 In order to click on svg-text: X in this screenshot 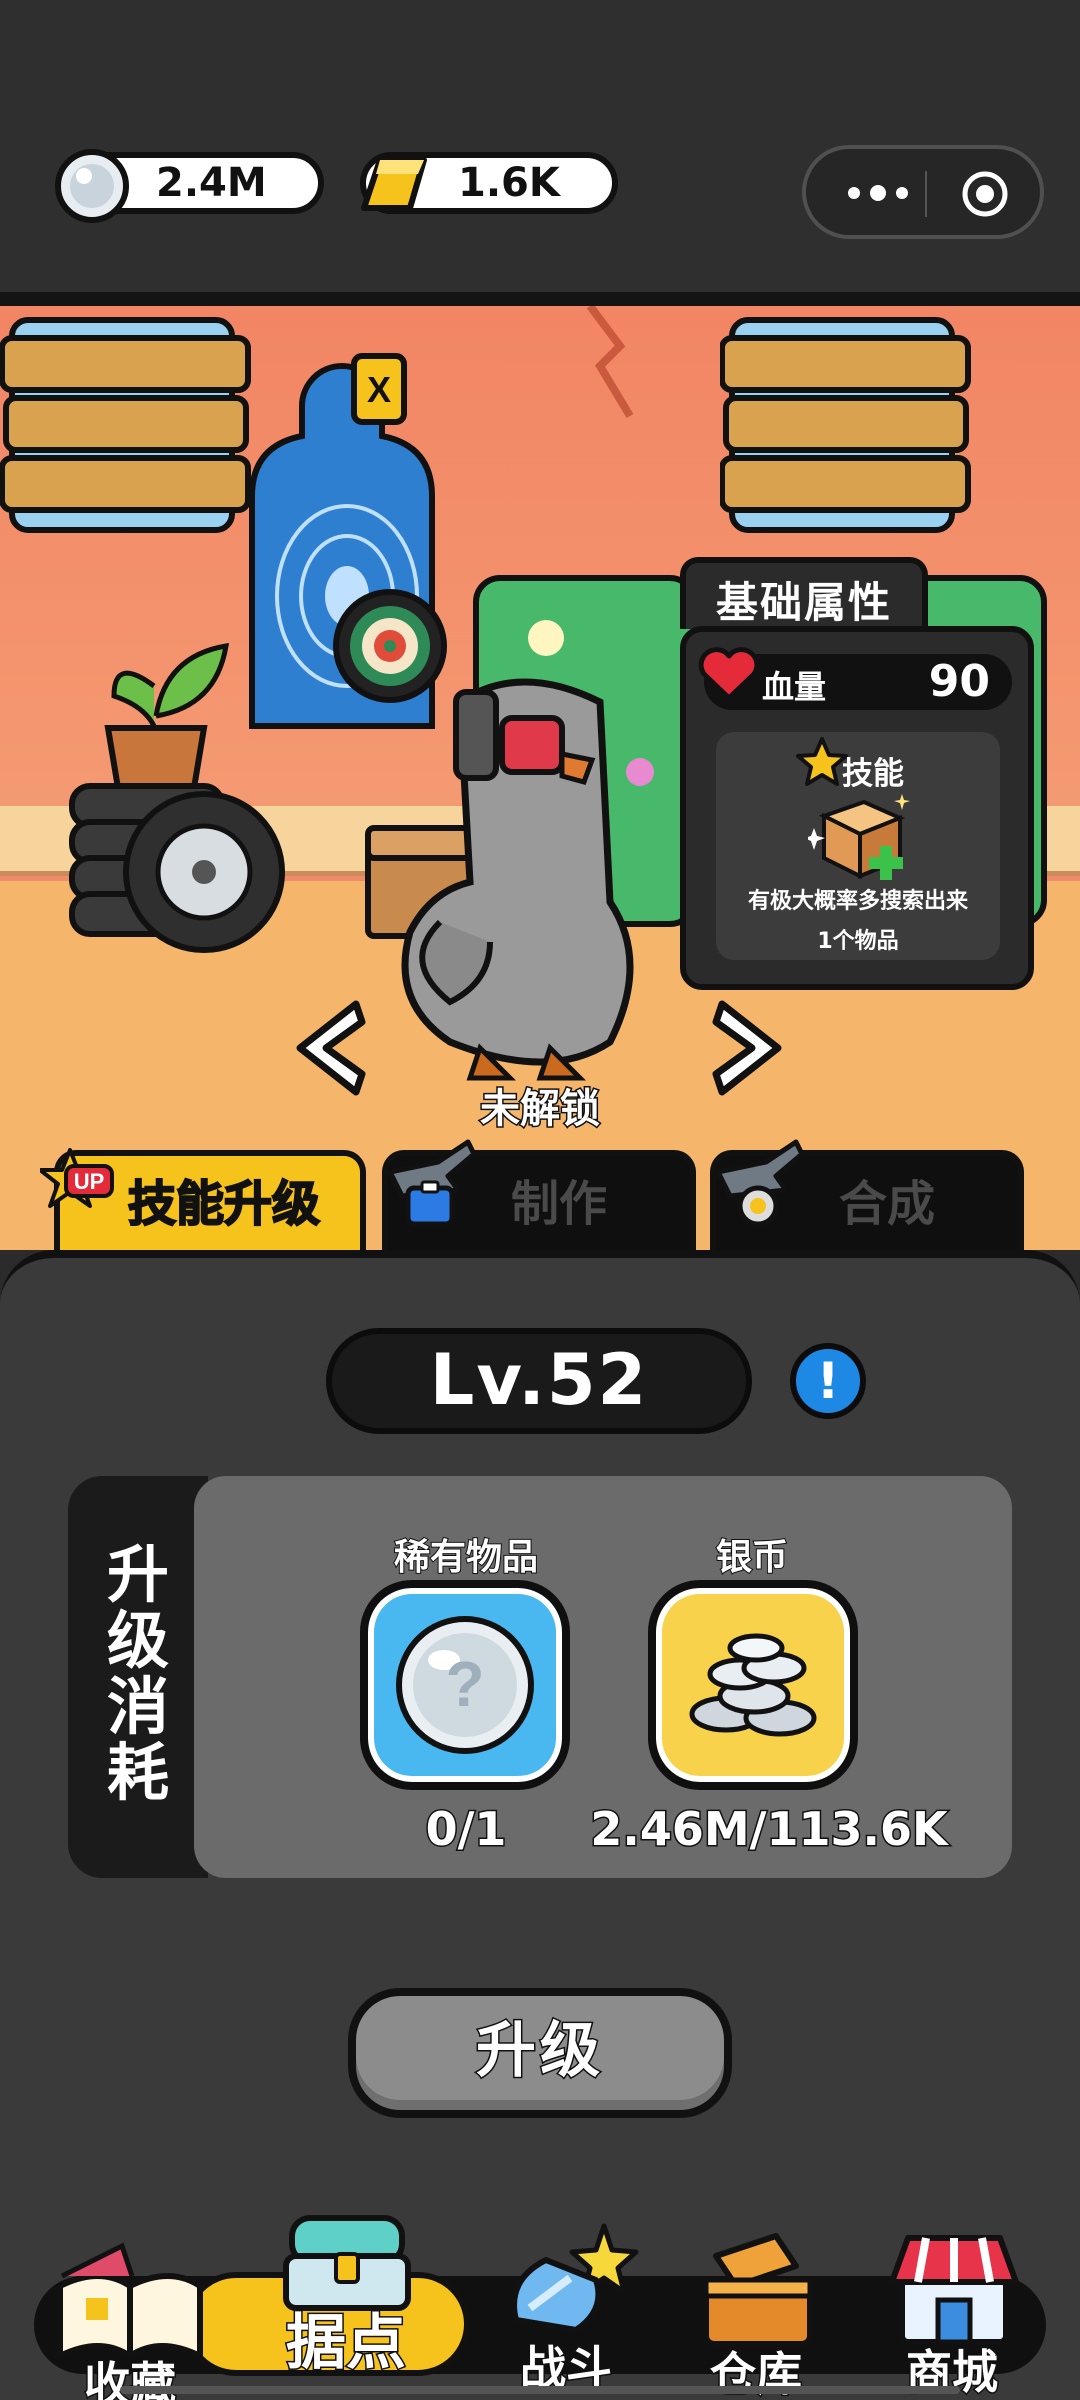, I will do `click(379, 389)`.